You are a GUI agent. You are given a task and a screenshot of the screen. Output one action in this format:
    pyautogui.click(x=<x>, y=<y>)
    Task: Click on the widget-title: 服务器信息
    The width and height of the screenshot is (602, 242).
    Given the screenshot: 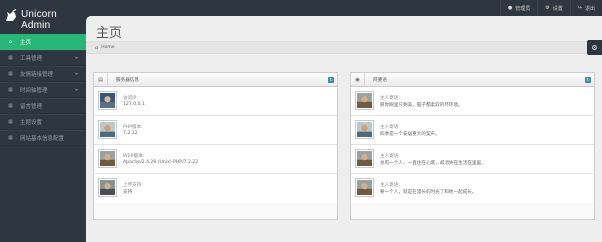 What is the action you would take?
    pyautogui.click(x=127, y=80)
    